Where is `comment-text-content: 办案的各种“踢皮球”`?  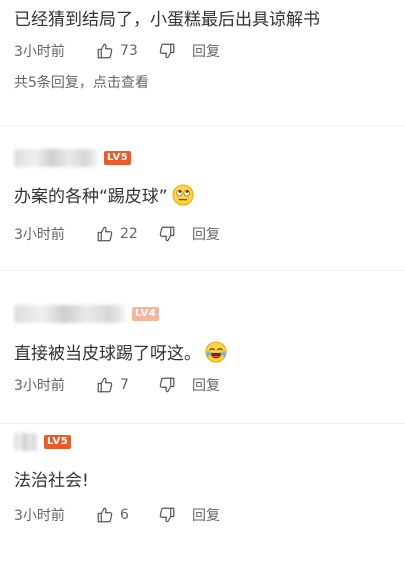
comment-text-content: 办案的各种“踢皮球” is located at coordinates (91, 197).